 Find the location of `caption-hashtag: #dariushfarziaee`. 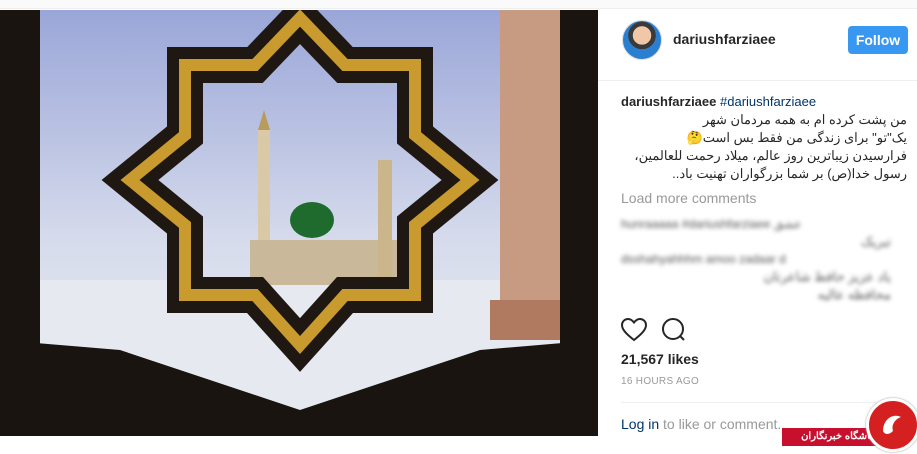

caption-hashtag: #dariushfarziaee is located at coordinates (768, 101).